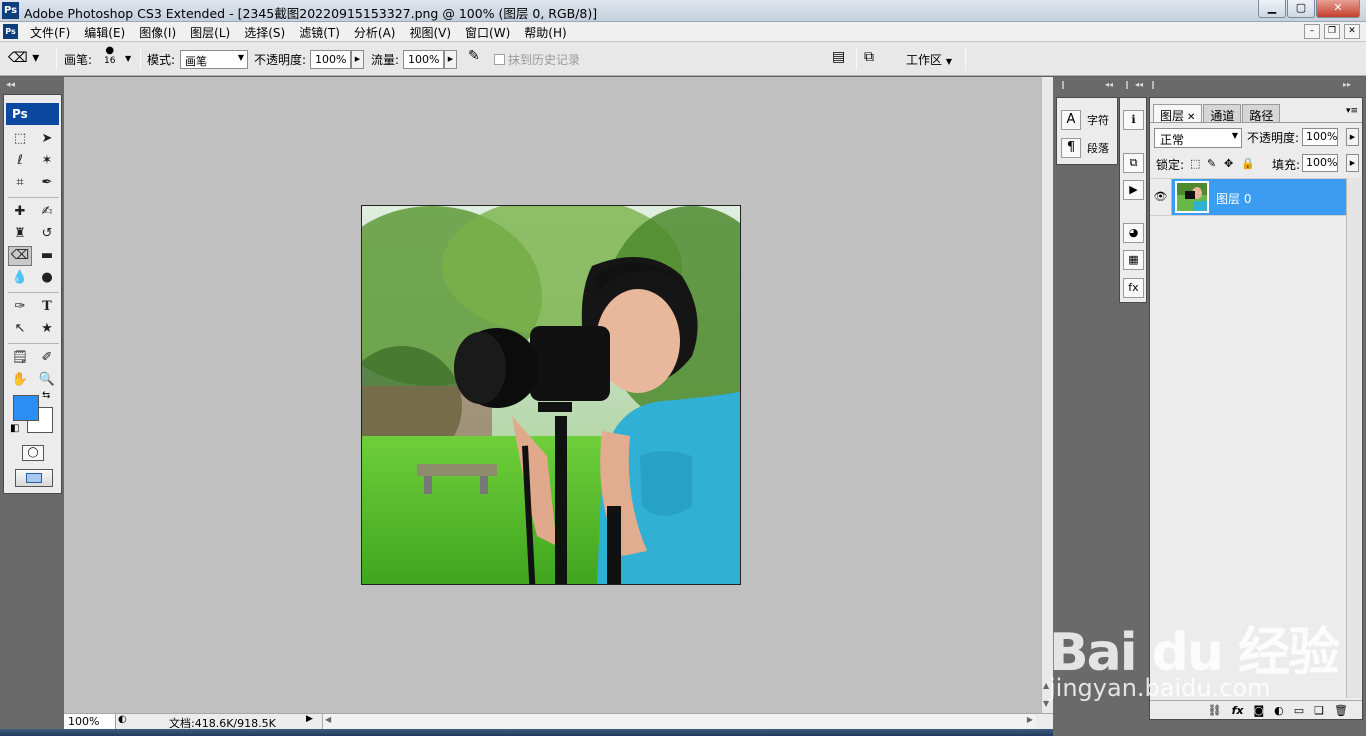 This screenshot has width=1366, height=736. I want to click on color-palette-icon: ◕, so click(1133, 233).